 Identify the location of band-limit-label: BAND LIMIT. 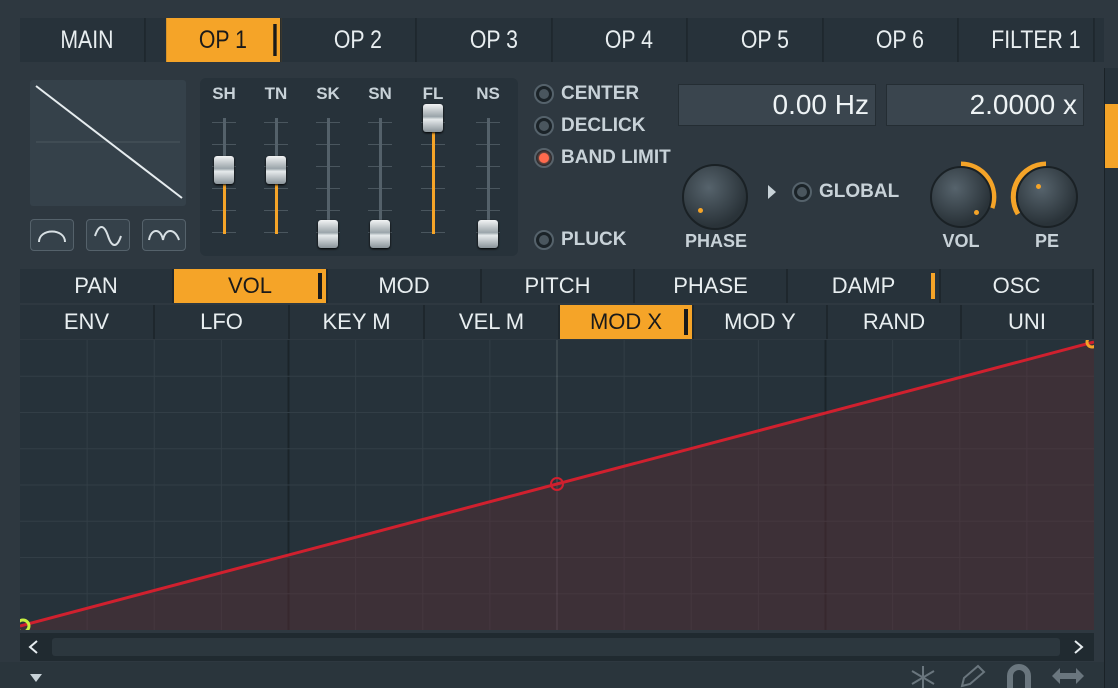
(616, 157).